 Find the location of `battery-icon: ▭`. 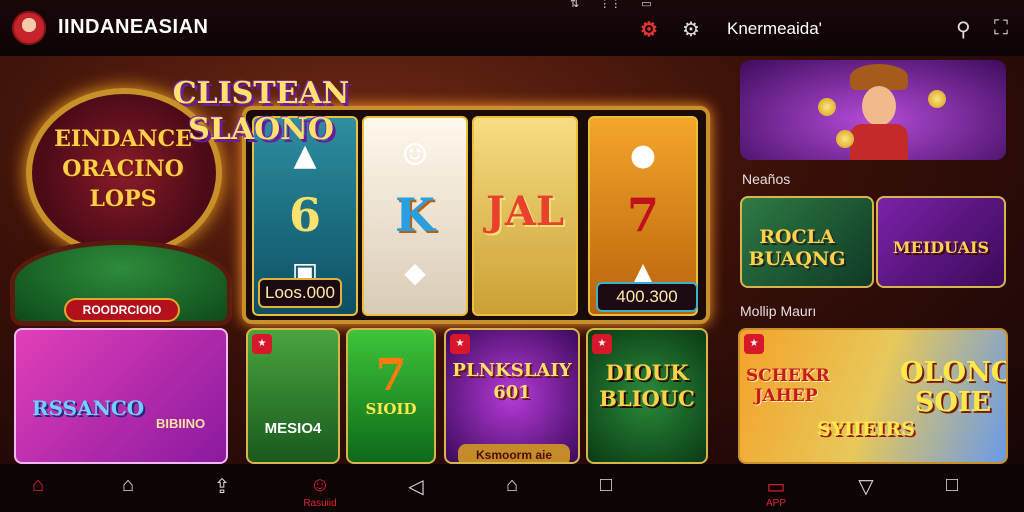

battery-icon: ▭ is located at coordinates (646, 5).